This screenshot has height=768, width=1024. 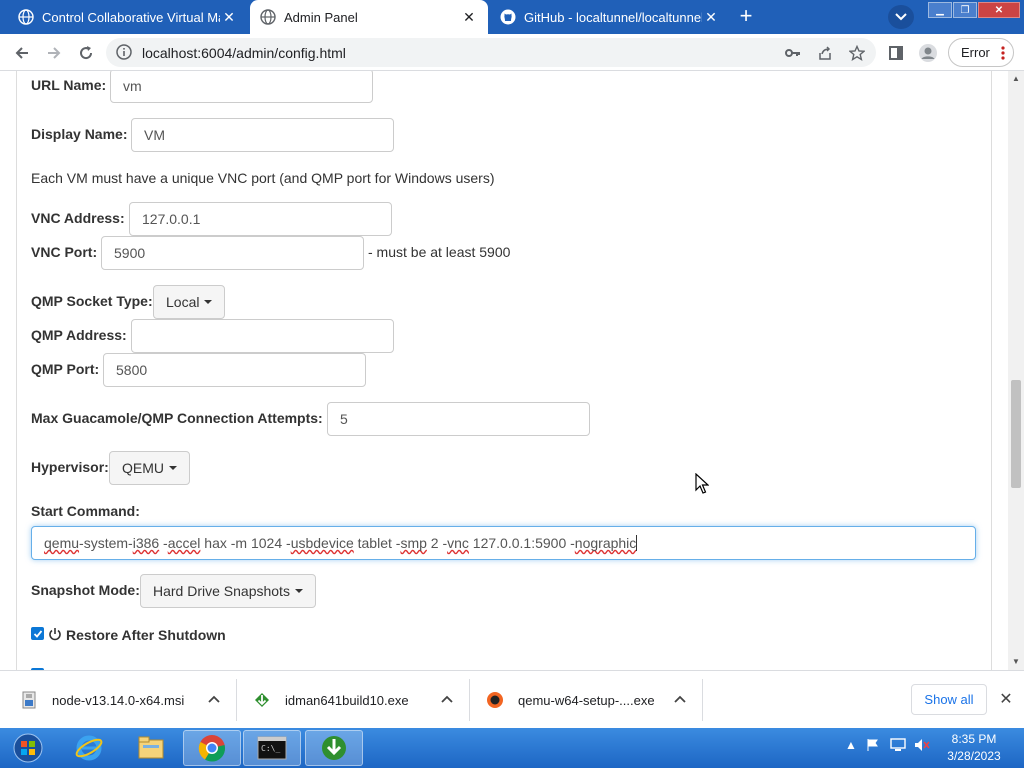 I want to click on file-explorer-icon, so click(x=151, y=747).